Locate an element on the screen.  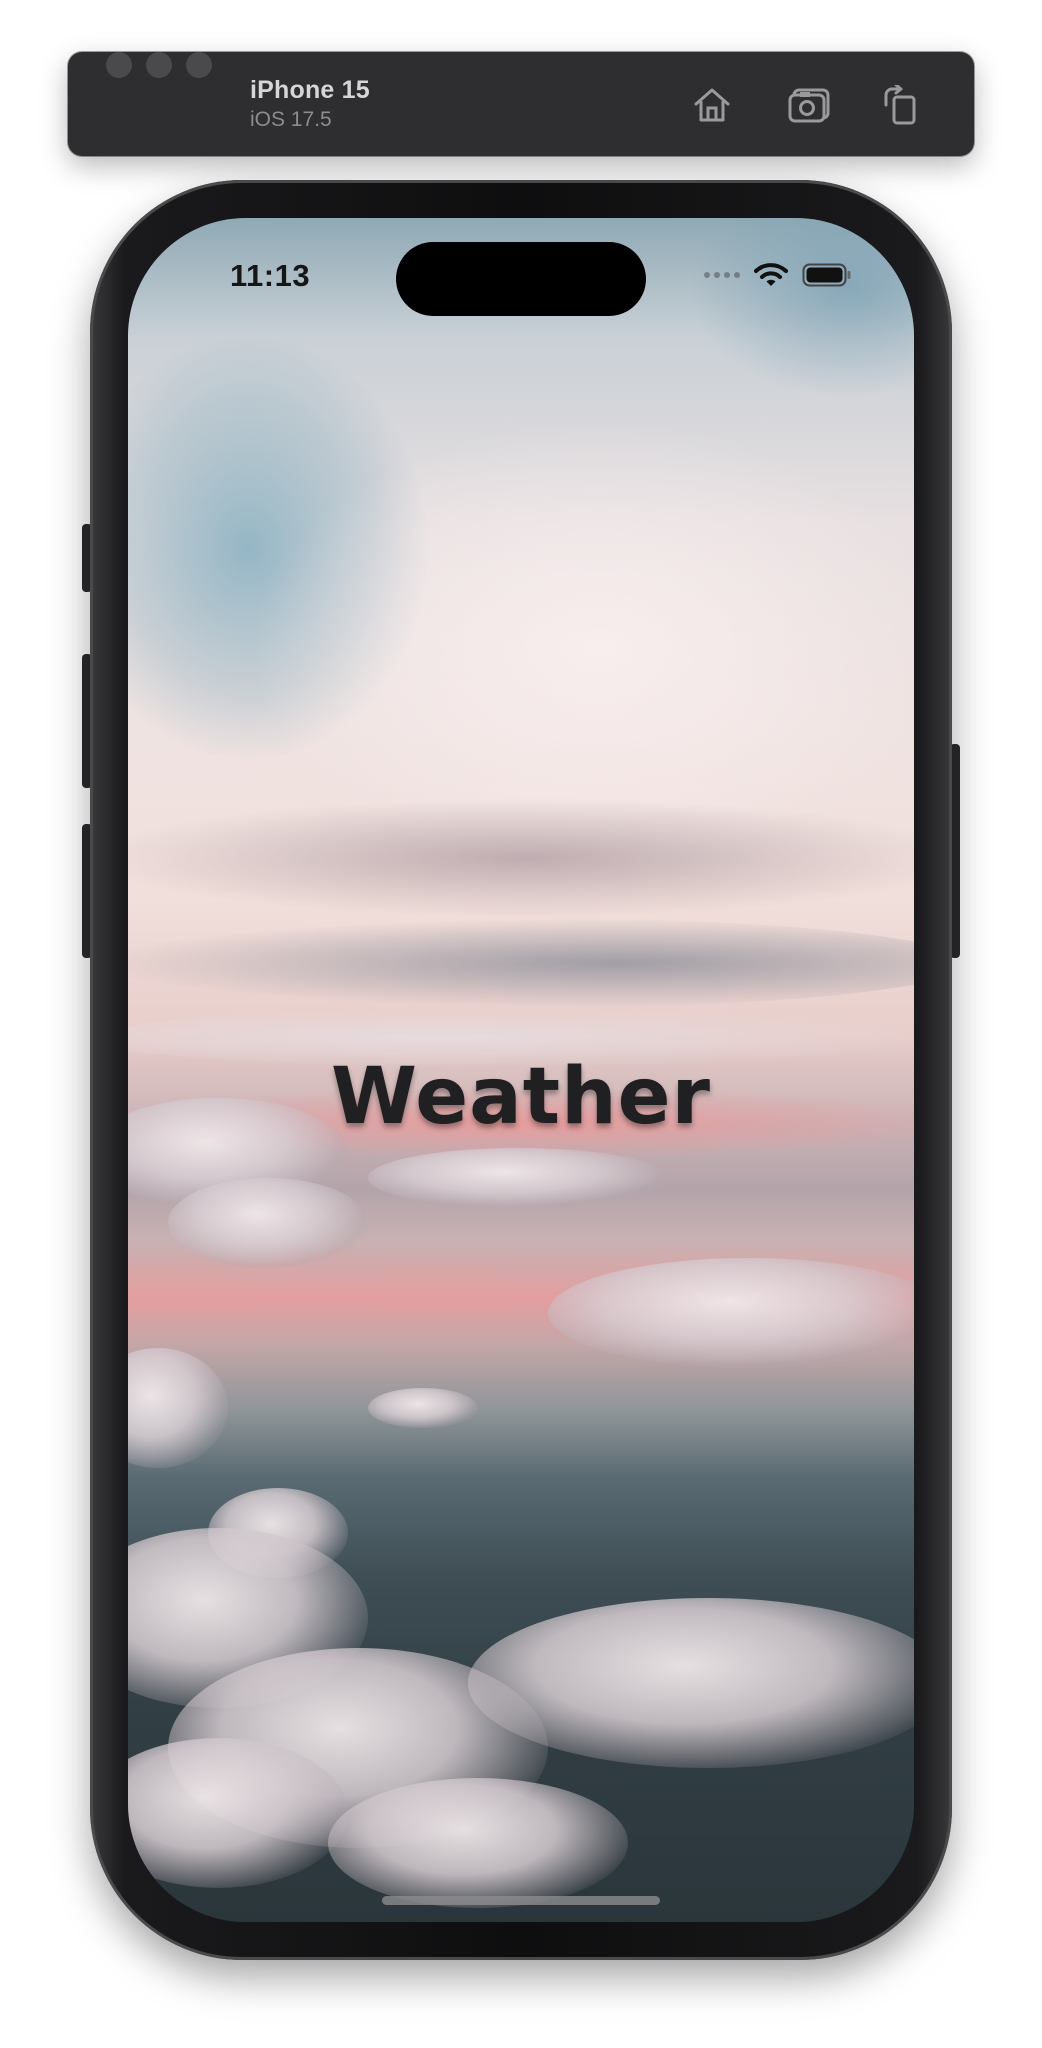
home-button is located at coordinates (712, 105).